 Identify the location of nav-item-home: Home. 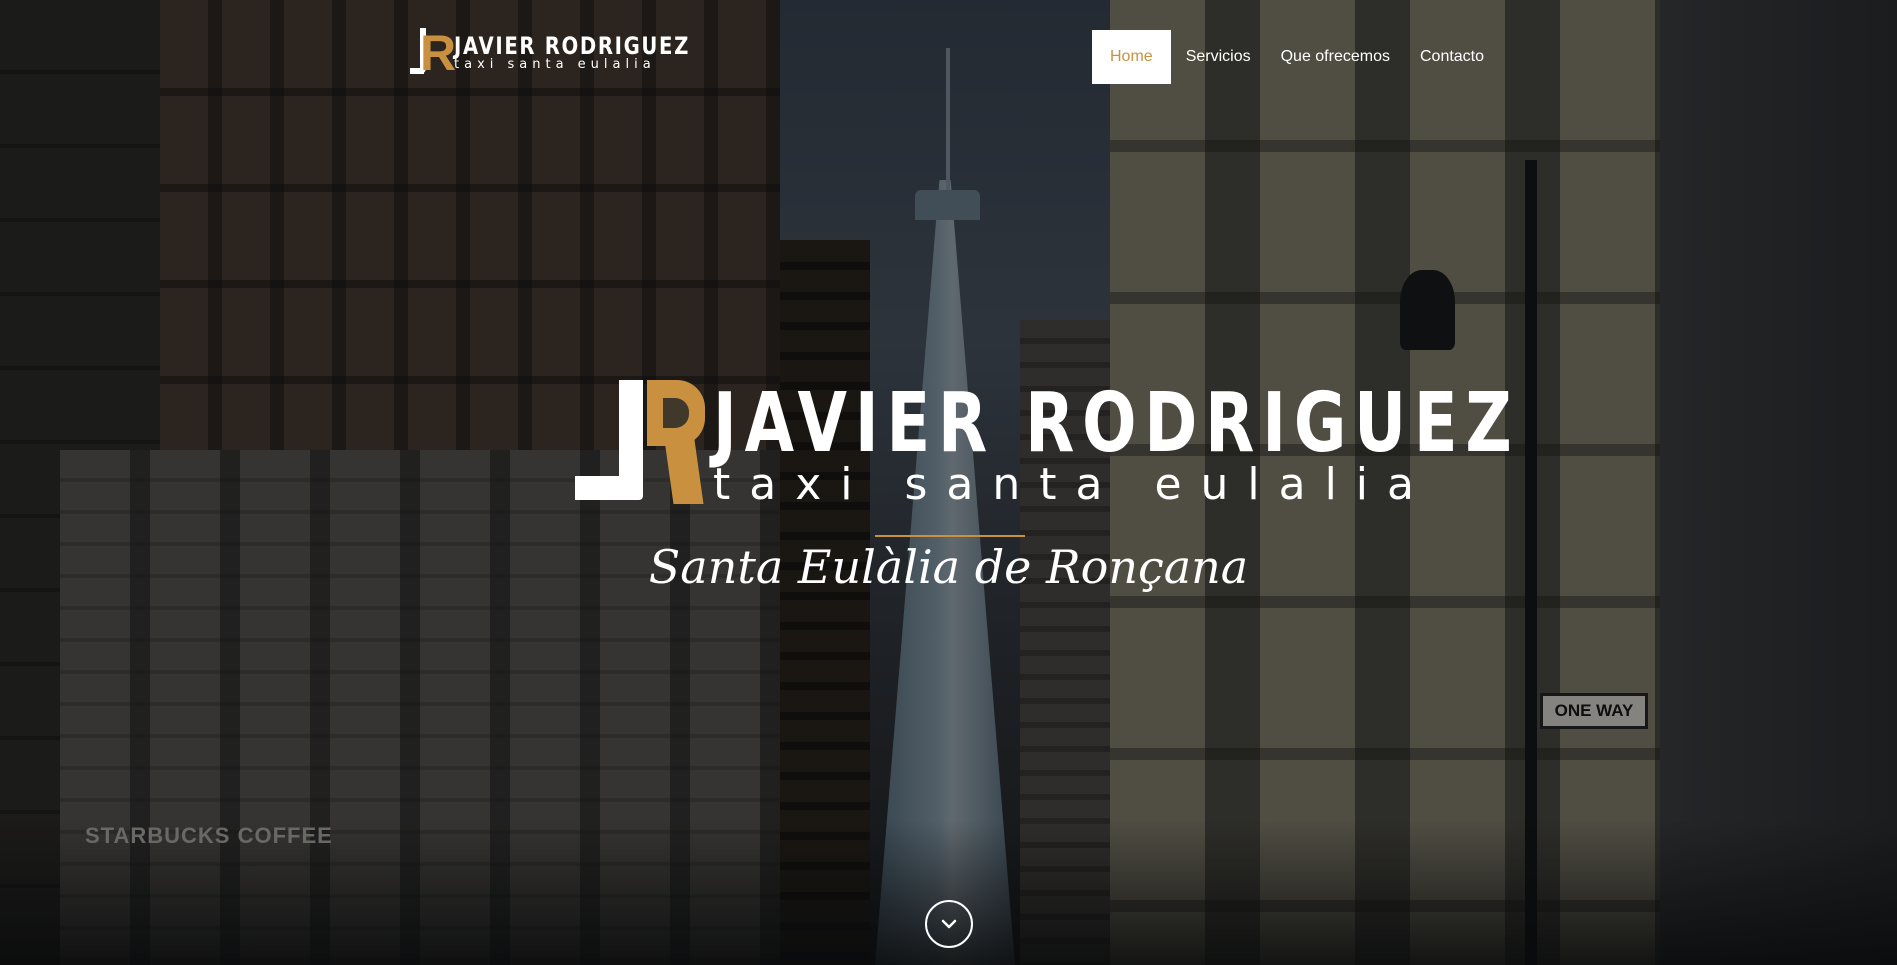
(1131, 57).